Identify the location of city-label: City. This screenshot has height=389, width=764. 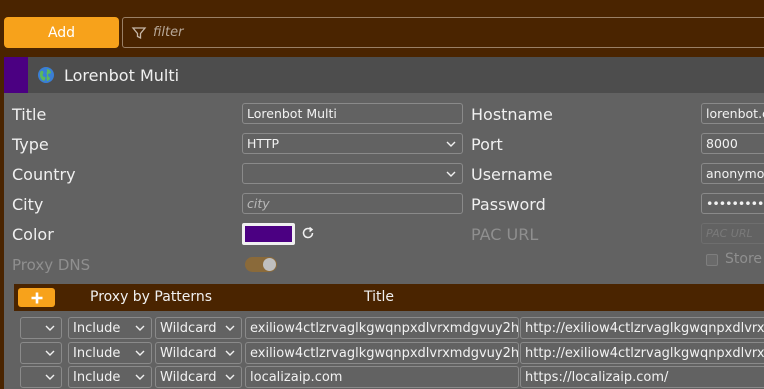
(28, 204).